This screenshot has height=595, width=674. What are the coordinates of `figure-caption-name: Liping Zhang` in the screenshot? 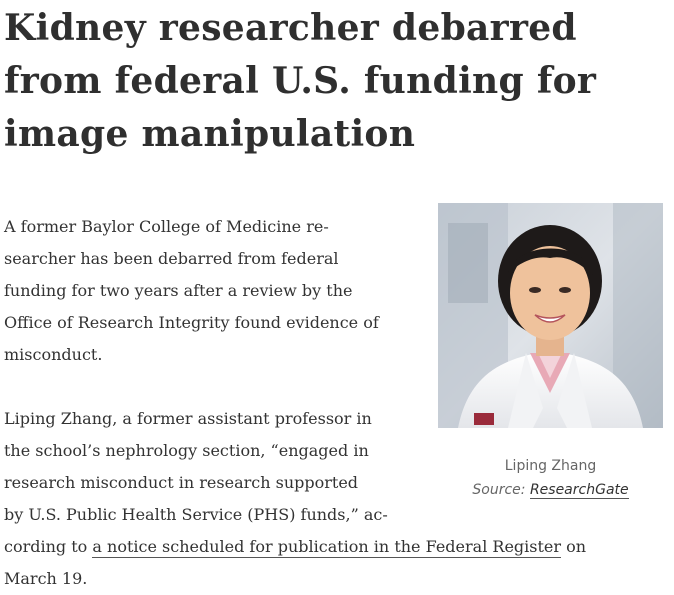 It's located at (550, 466).